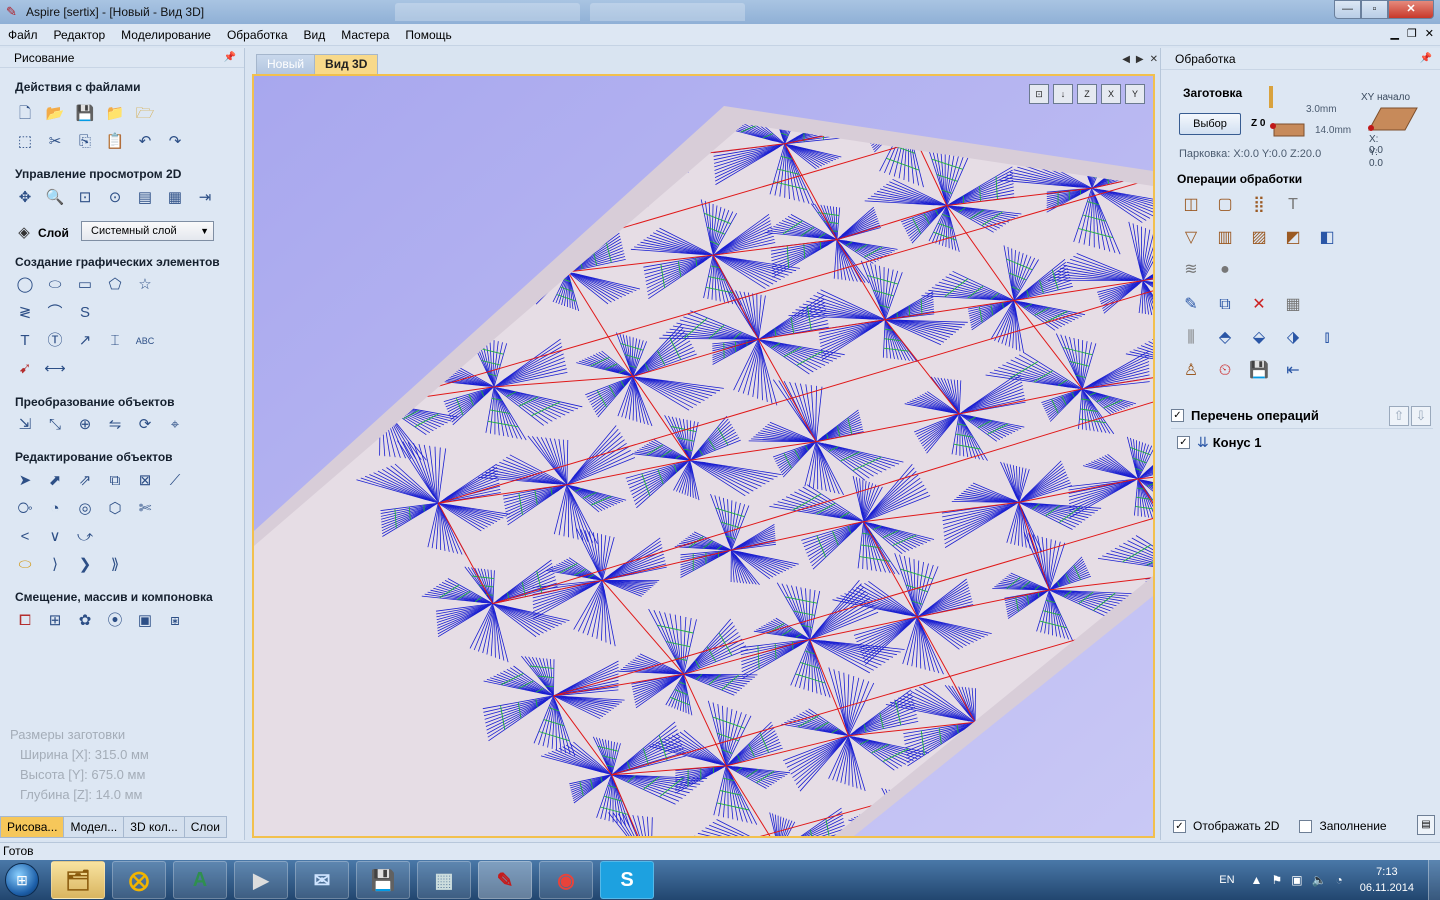  I want to click on prism-toolpath-icon: ◩, so click(1293, 238).